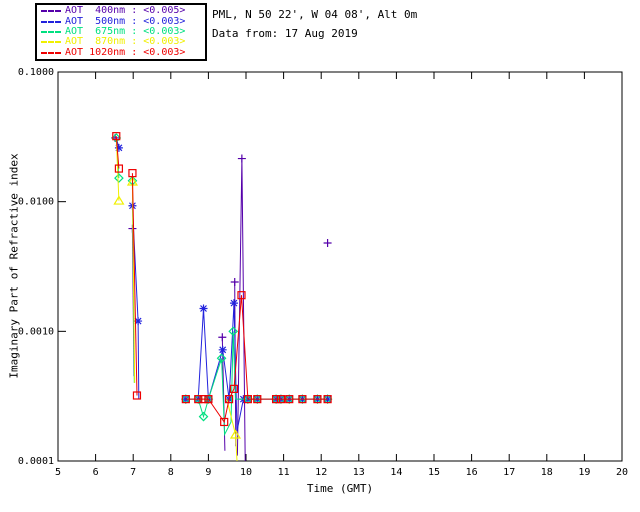 This screenshot has height=512, width=640. I want to click on x-tick-label: 20, so click(622, 472).